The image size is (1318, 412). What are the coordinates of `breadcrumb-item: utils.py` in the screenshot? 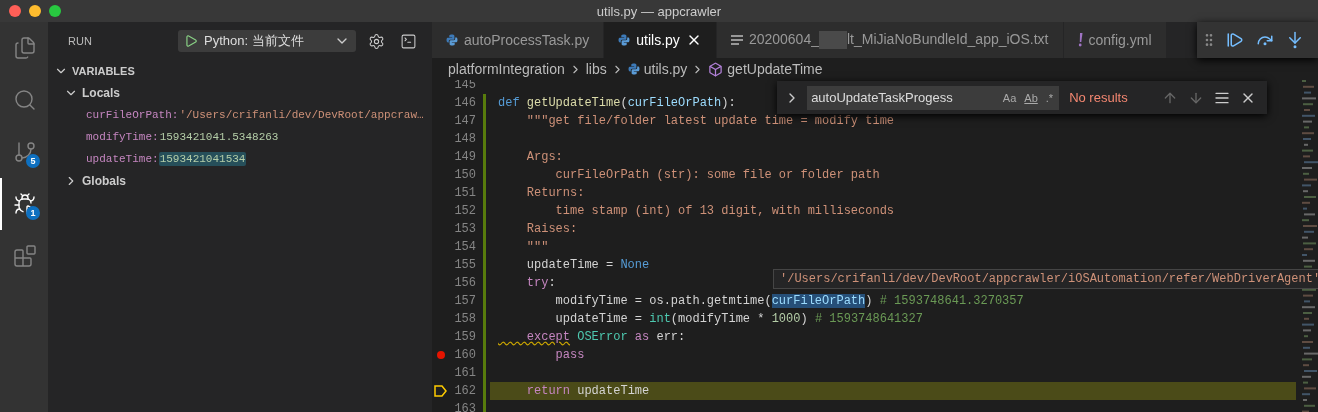 It's located at (665, 69).